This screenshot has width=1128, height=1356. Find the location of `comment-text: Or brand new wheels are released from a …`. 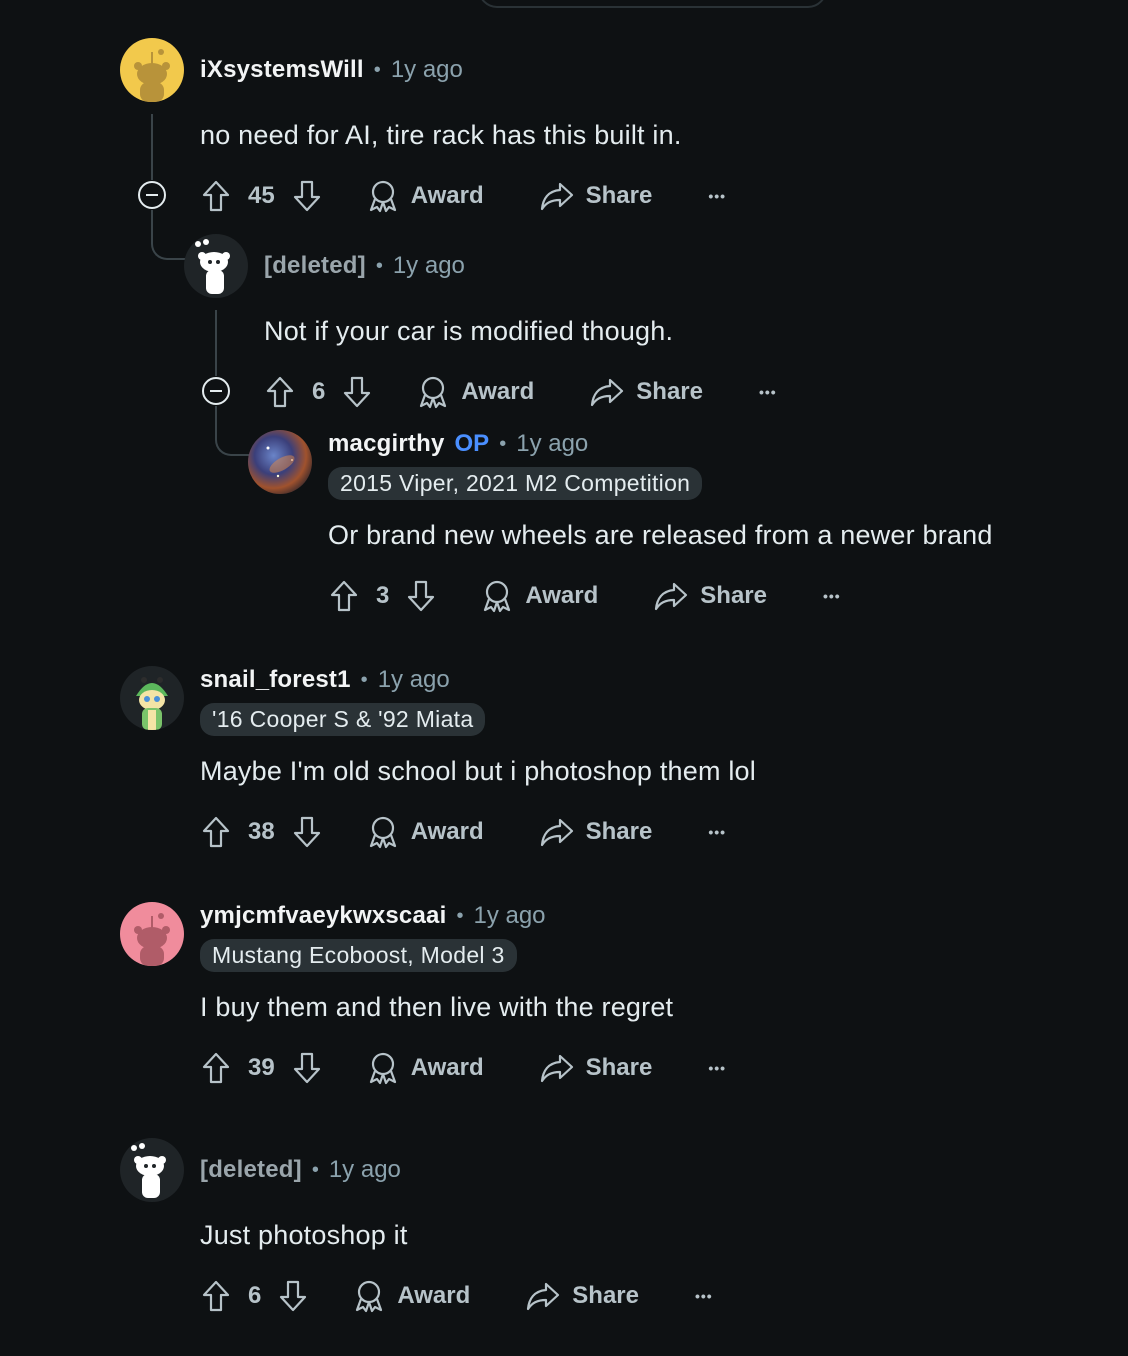

comment-text: Or brand new wheels are released from a … is located at coordinates (660, 535).